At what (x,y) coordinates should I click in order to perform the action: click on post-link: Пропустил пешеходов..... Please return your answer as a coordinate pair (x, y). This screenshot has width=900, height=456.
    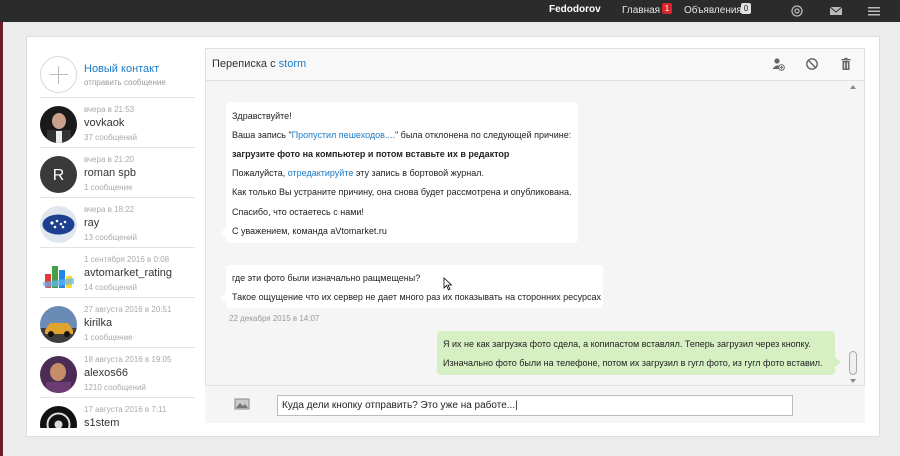
    Looking at the image, I should click on (343, 135).